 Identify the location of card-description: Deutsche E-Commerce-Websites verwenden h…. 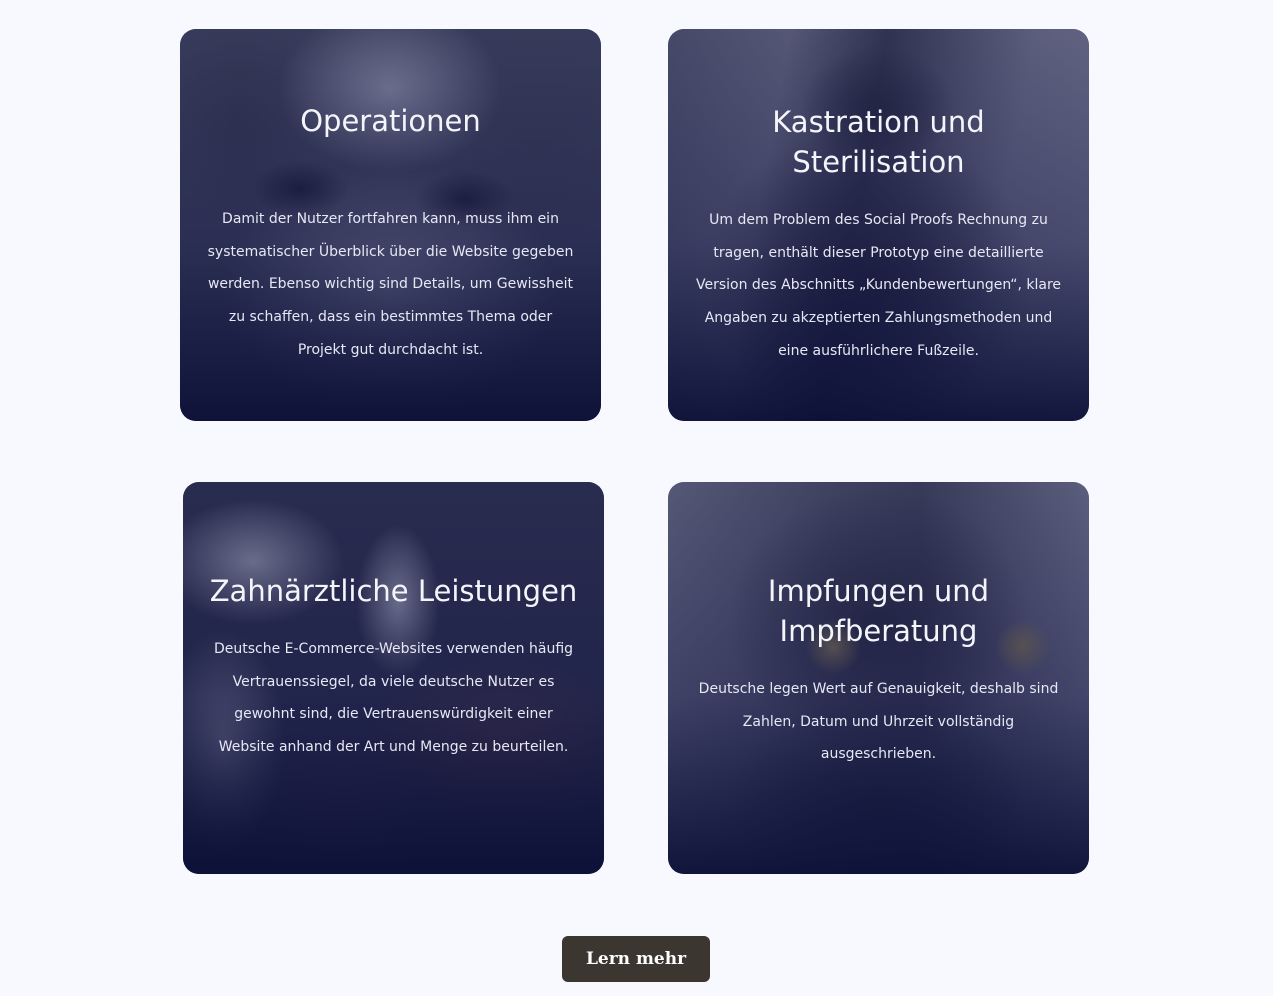
(393, 698).